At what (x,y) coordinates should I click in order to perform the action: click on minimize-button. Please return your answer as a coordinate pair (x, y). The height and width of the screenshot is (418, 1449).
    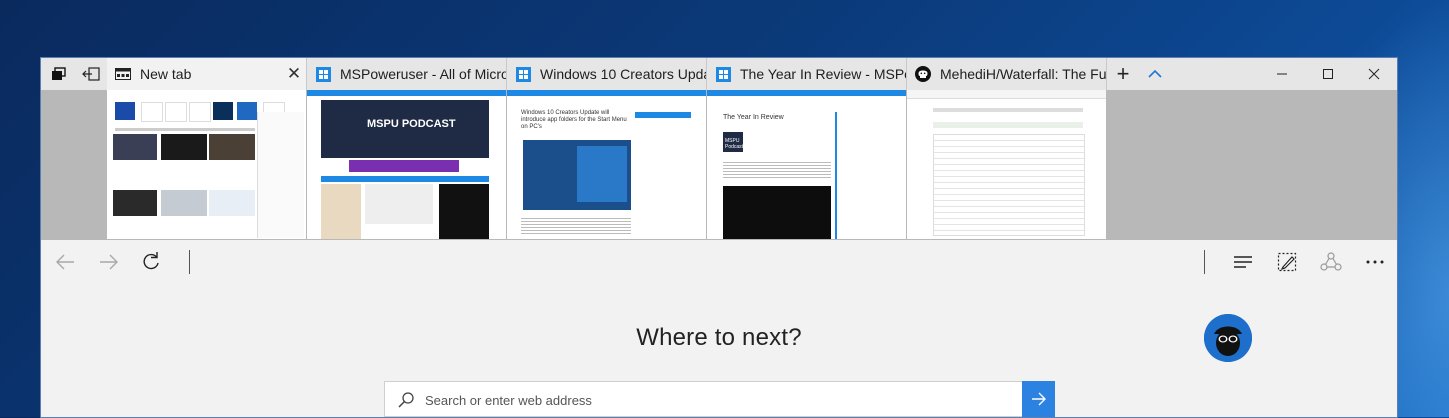
    Looking at the image, I should click on (1282, 74).